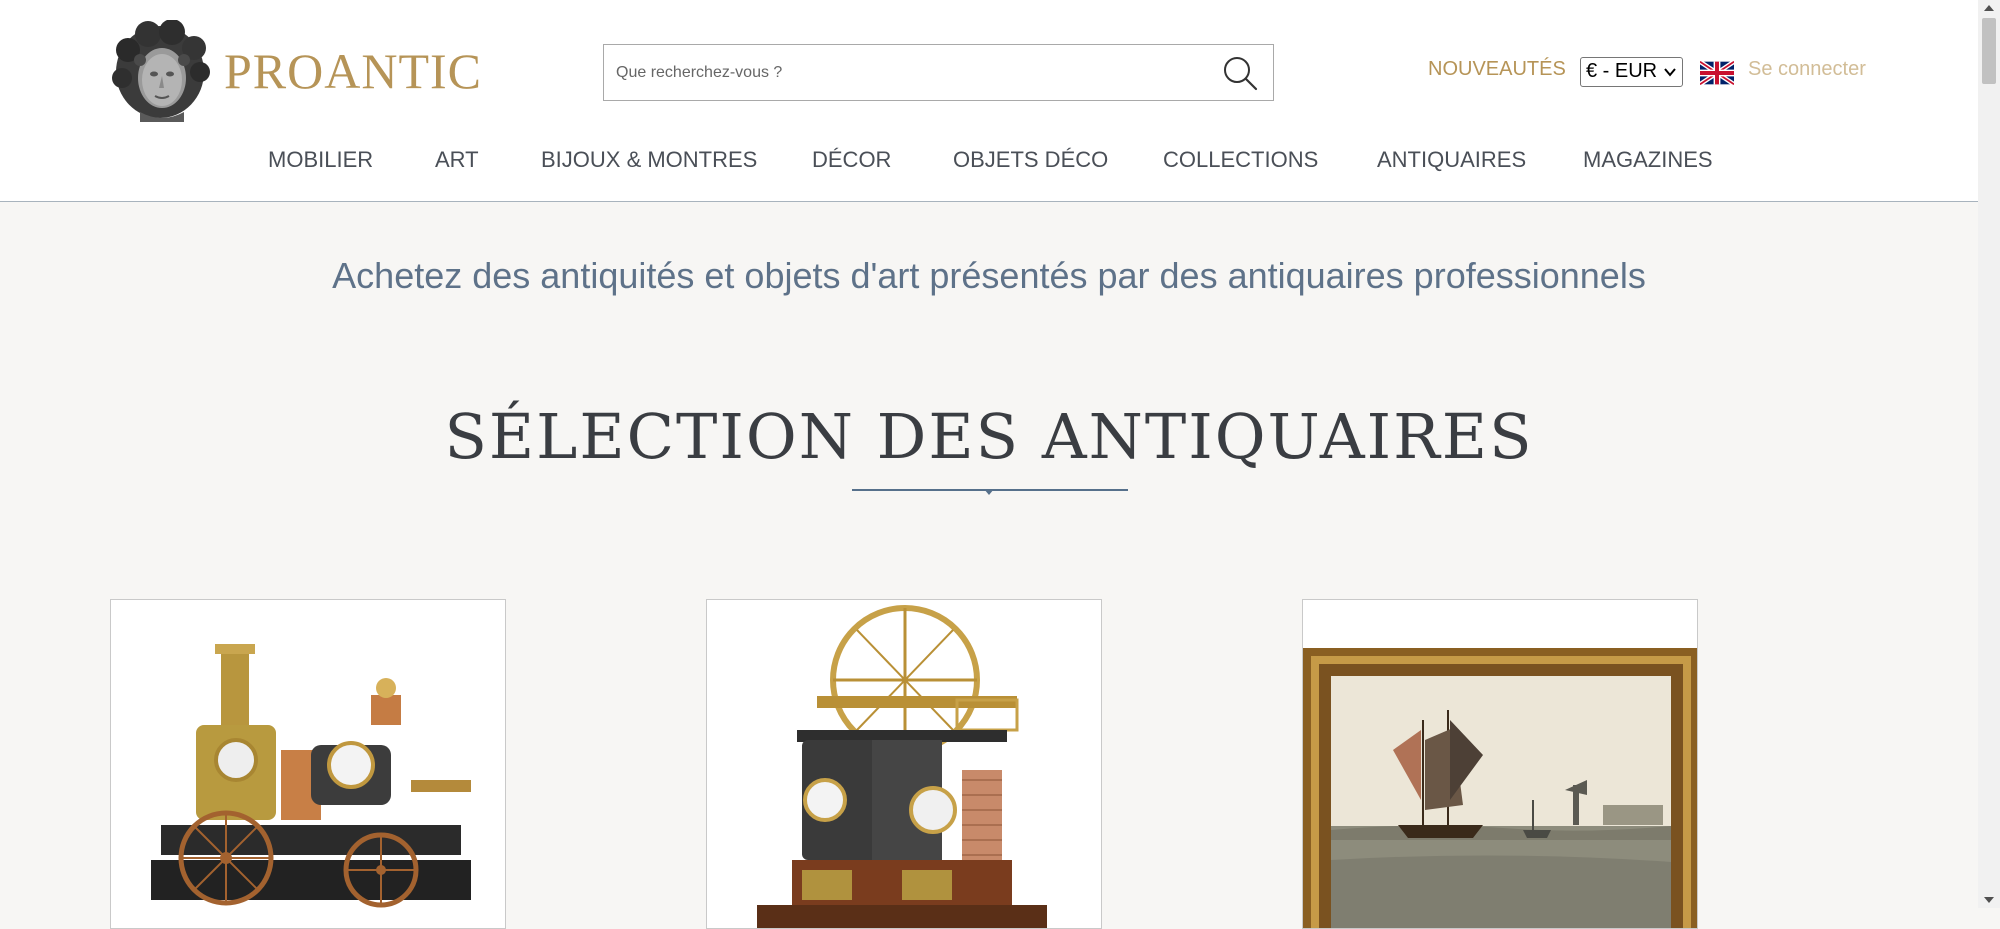  What do you see at coordinates (320, 160) in the screenshot?
I see `nav-item-mobilier: MOBILIER` at bounding box center [320, 160].